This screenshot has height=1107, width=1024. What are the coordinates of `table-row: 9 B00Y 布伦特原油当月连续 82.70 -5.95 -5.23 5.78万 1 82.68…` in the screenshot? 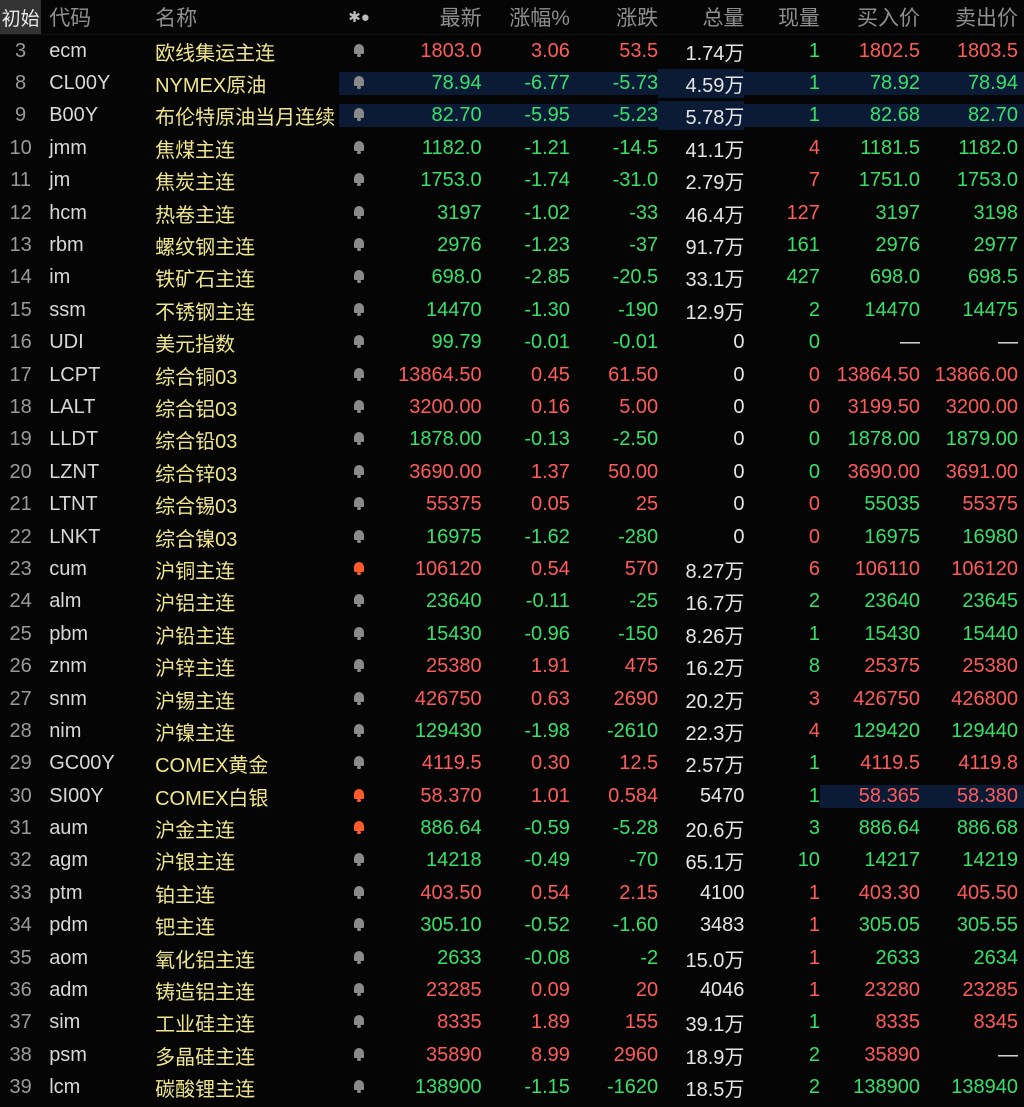 It's located at (512, 116).